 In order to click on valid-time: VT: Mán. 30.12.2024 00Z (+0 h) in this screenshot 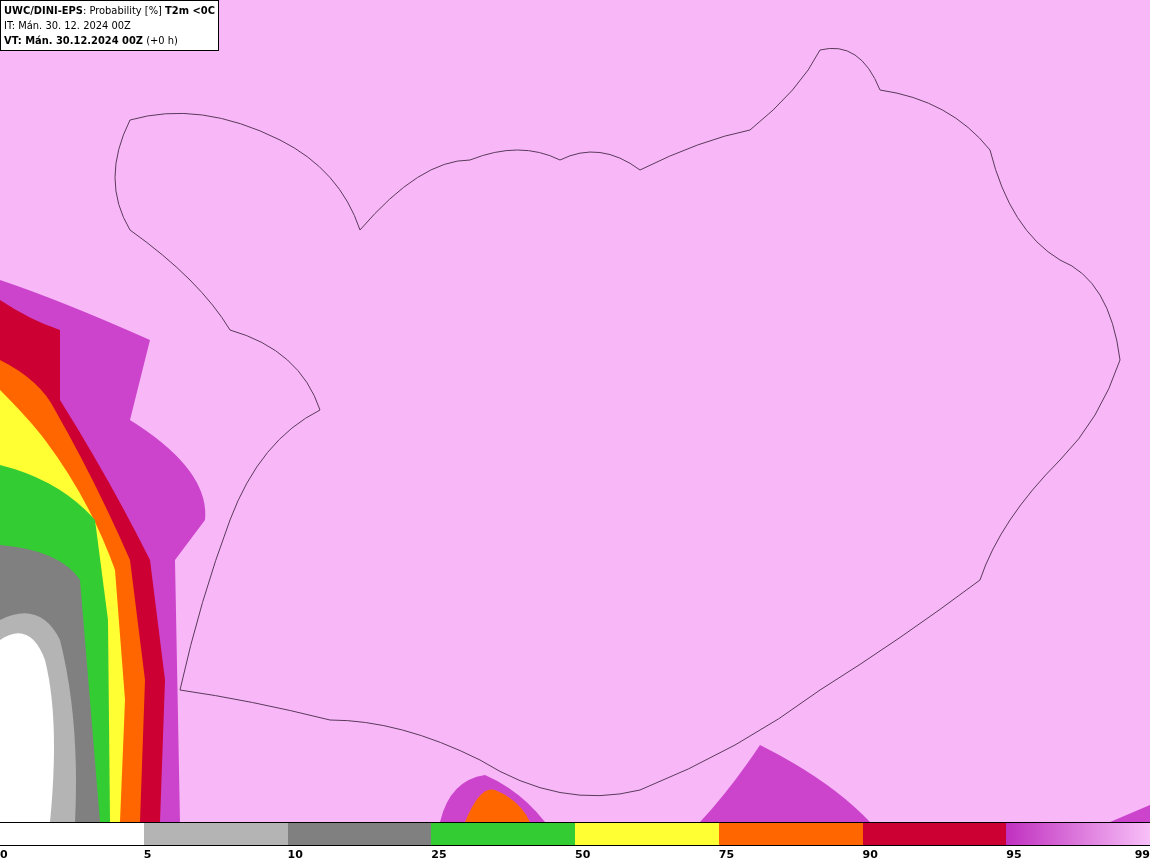, I will do `click(91, 40)`.